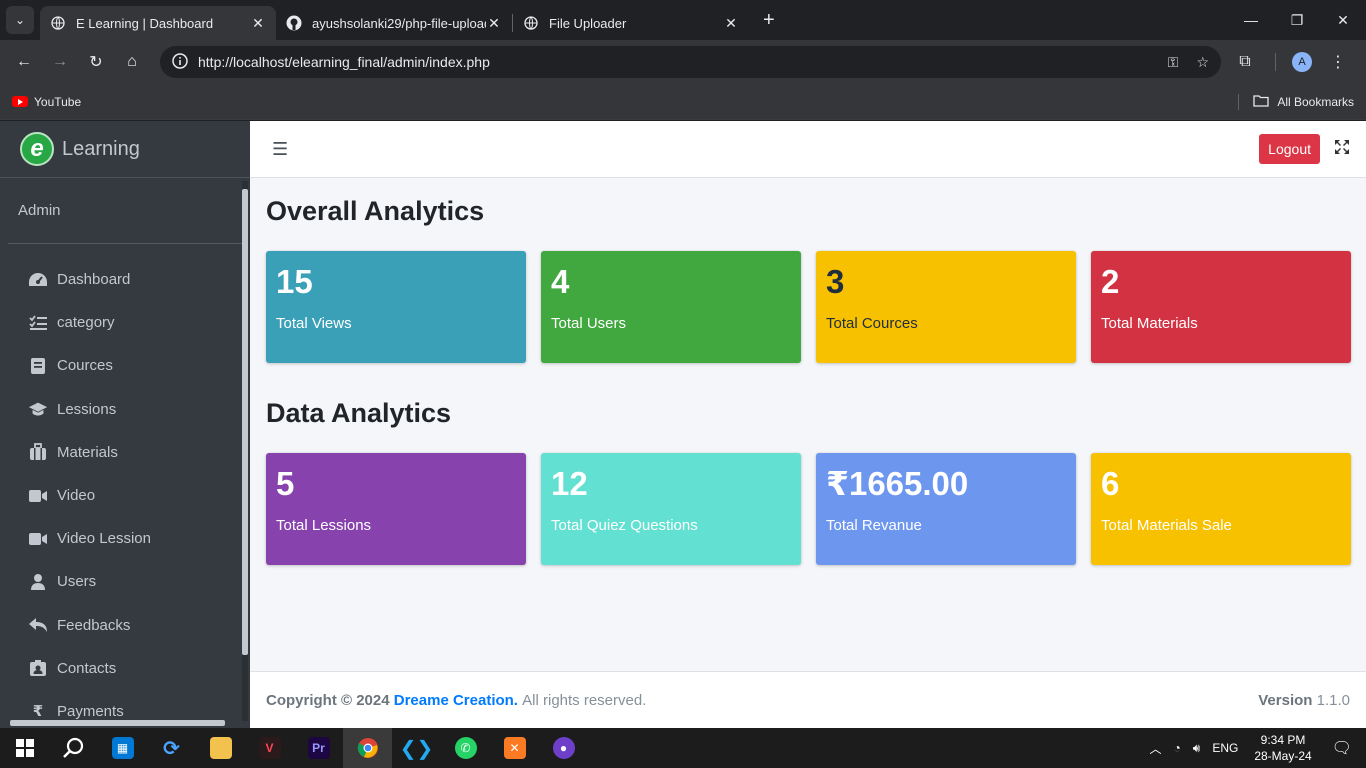 Image resolution: width=1366 pixels, height=768 pixels. Describe the element at coordinates (171, 748) in the screenshot. I see `taskbar-sync: ⟳` at that location.